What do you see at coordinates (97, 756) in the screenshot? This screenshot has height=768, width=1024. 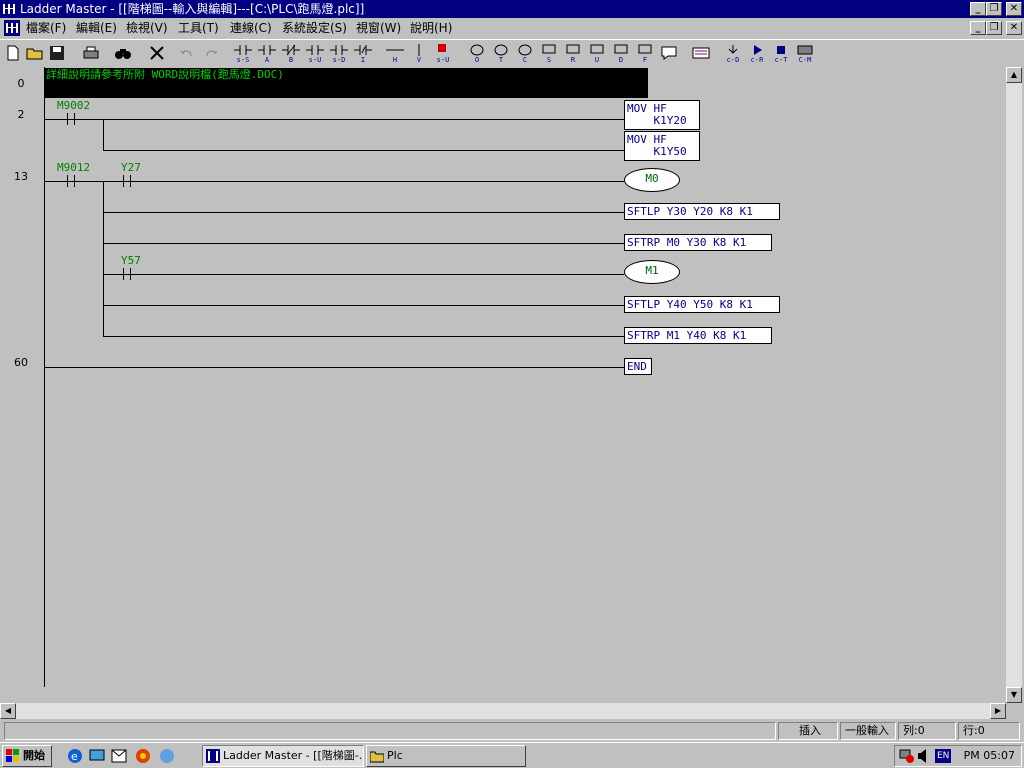 I see `desktop-icon` at bounding box center [97, 756].